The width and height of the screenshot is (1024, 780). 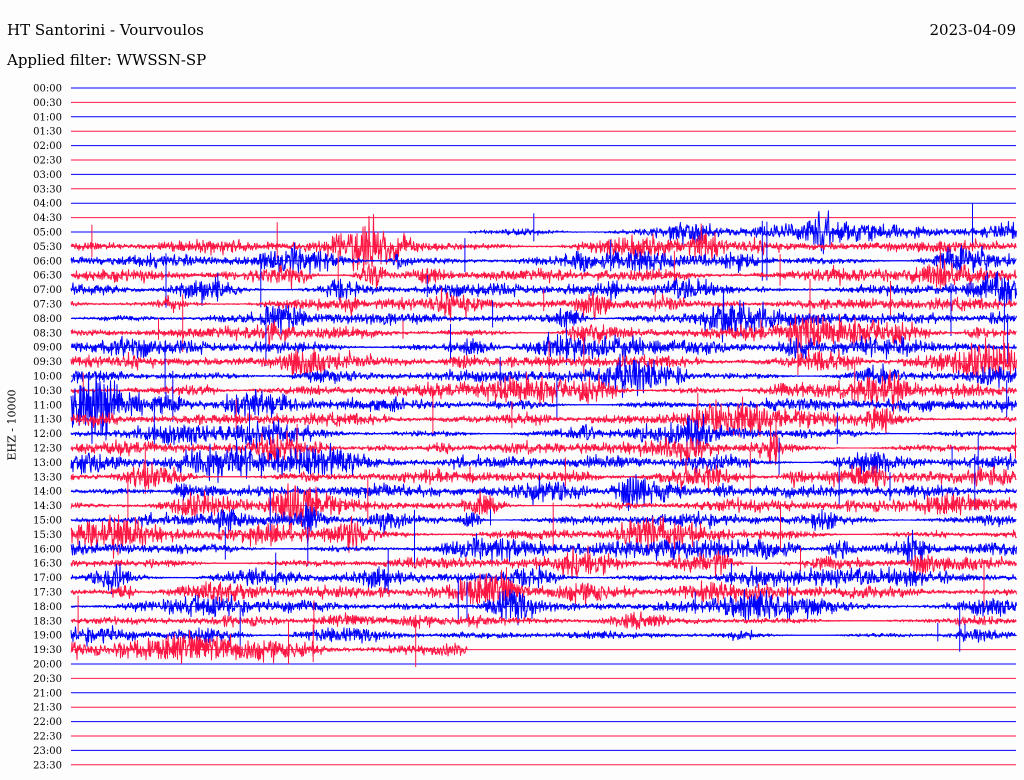 I want to click on row-label-0430: 04:30, so click(x=47, y=218).